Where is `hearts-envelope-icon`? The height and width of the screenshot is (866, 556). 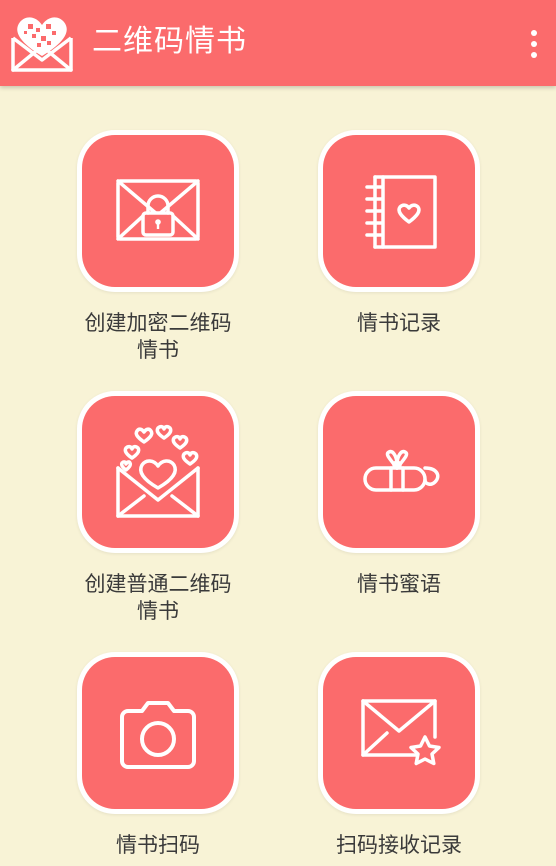
hearts-envelope-icon is located at coordinates (158, 471).